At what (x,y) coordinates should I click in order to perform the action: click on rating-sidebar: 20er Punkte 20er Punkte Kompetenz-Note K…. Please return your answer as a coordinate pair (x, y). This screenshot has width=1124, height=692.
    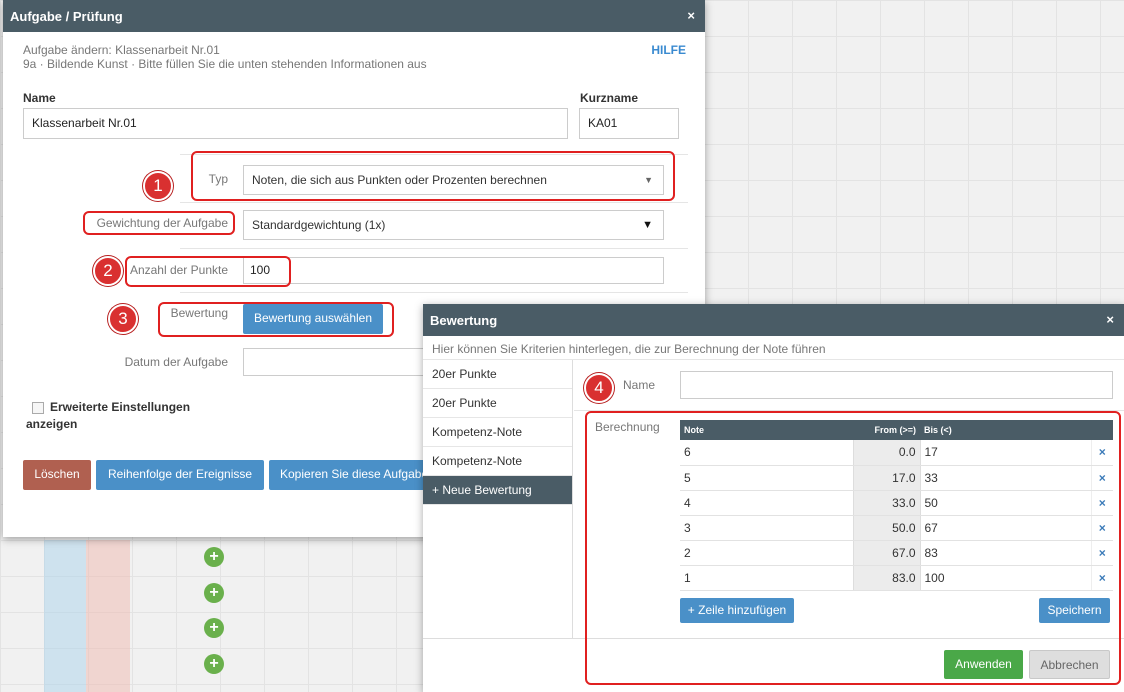
    Looking at the image, I should click on (498, 499).